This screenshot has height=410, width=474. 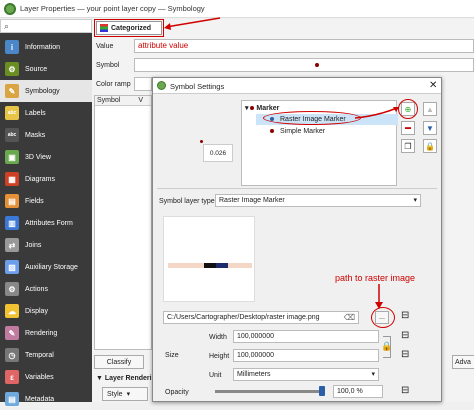 I want to click on style-label: Style, so click(x=115, y=394).